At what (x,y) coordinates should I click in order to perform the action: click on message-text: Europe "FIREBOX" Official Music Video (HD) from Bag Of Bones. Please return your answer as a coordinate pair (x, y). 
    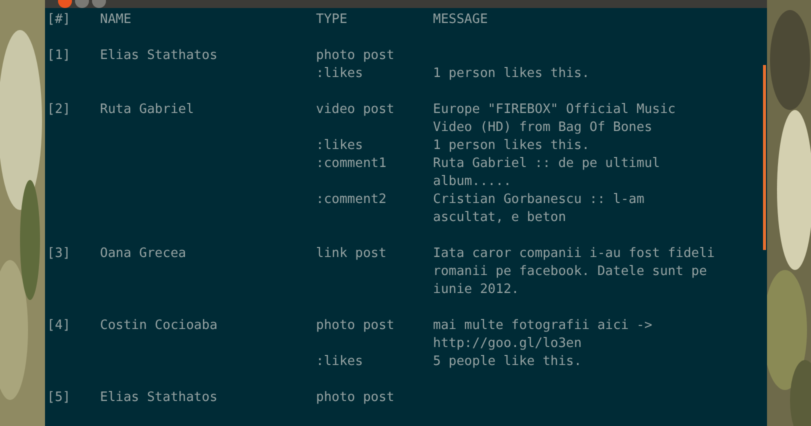
    Looking at the image, I should click on (555, 118).